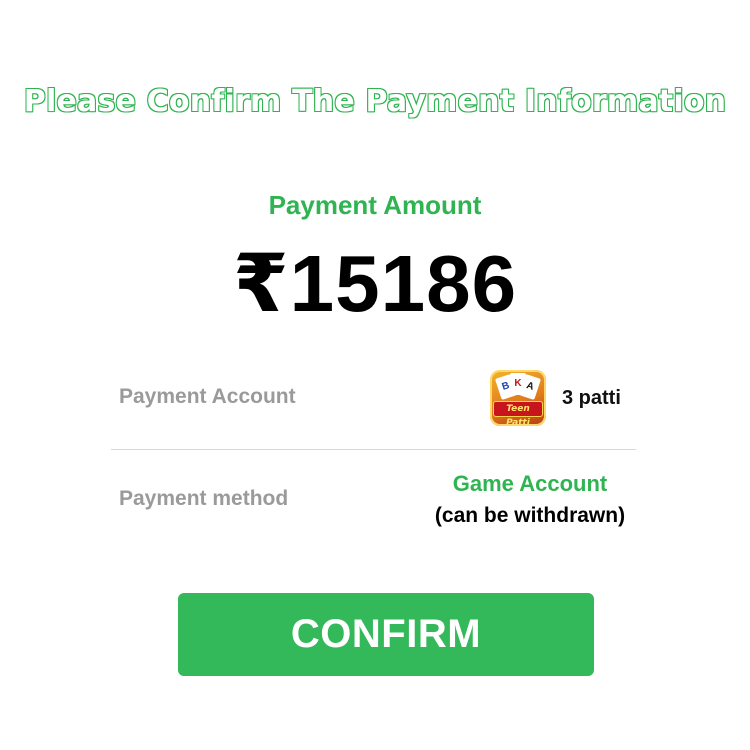 This screenshot has width=750, height=750. What do you see at coordinates (375, 205) in the screenshot?
I see `payment-amount-label: Payment Amount` at bounding box center [375, 205].